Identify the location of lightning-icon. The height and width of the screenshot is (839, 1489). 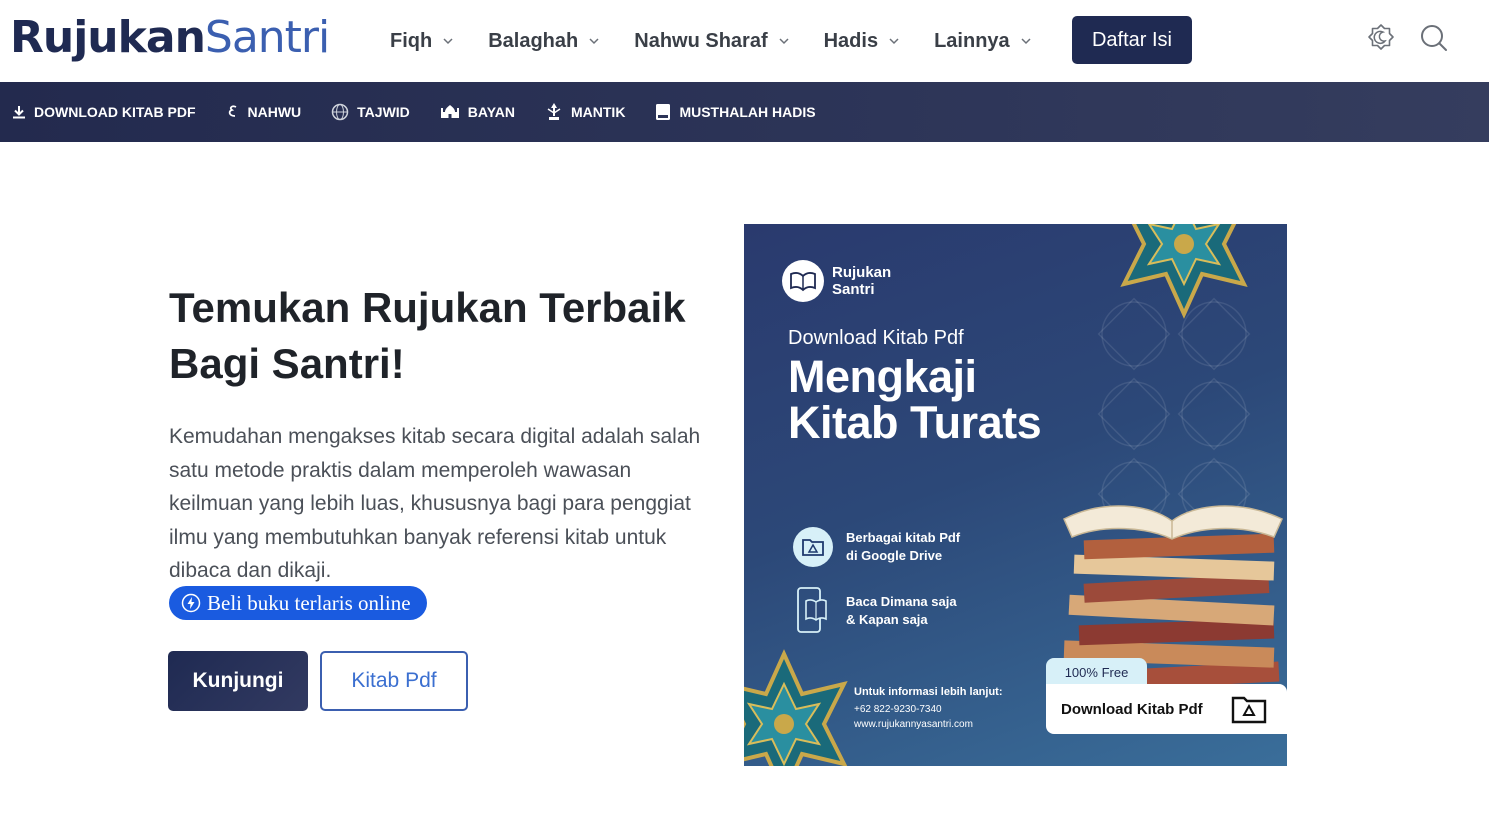
(191, 603).